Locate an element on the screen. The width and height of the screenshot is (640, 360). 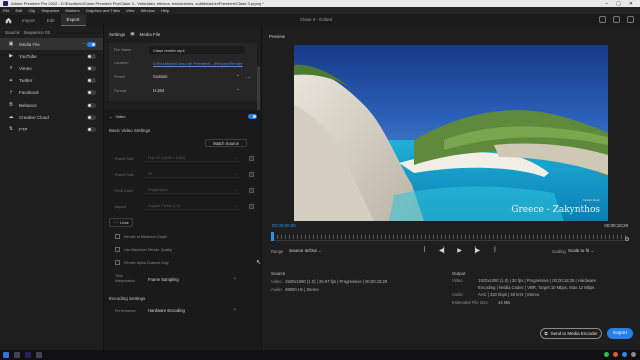
menu-view: View is located at coordinates (130, 10).